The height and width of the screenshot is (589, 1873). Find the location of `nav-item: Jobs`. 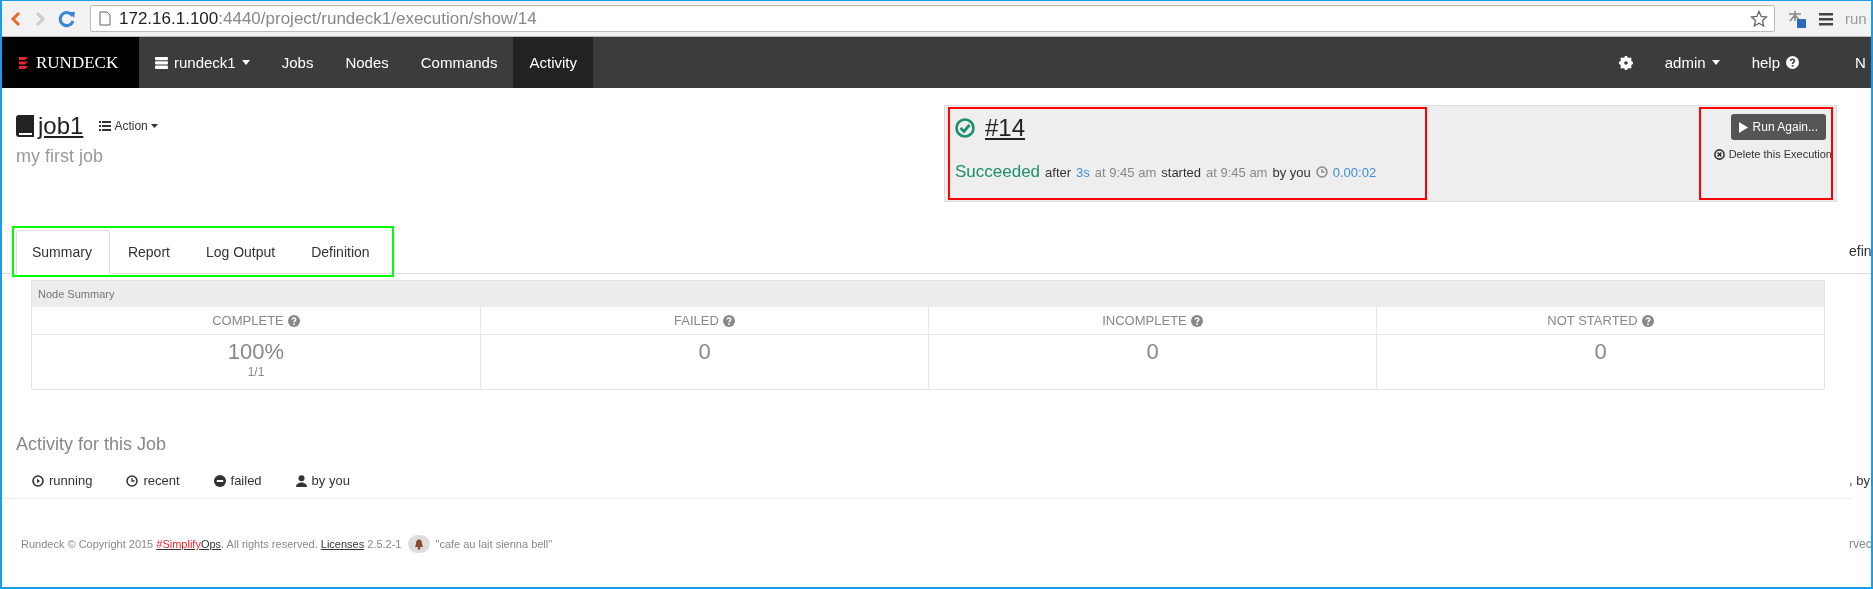

nav-item: Jobs is located at coordinates (297, 62).